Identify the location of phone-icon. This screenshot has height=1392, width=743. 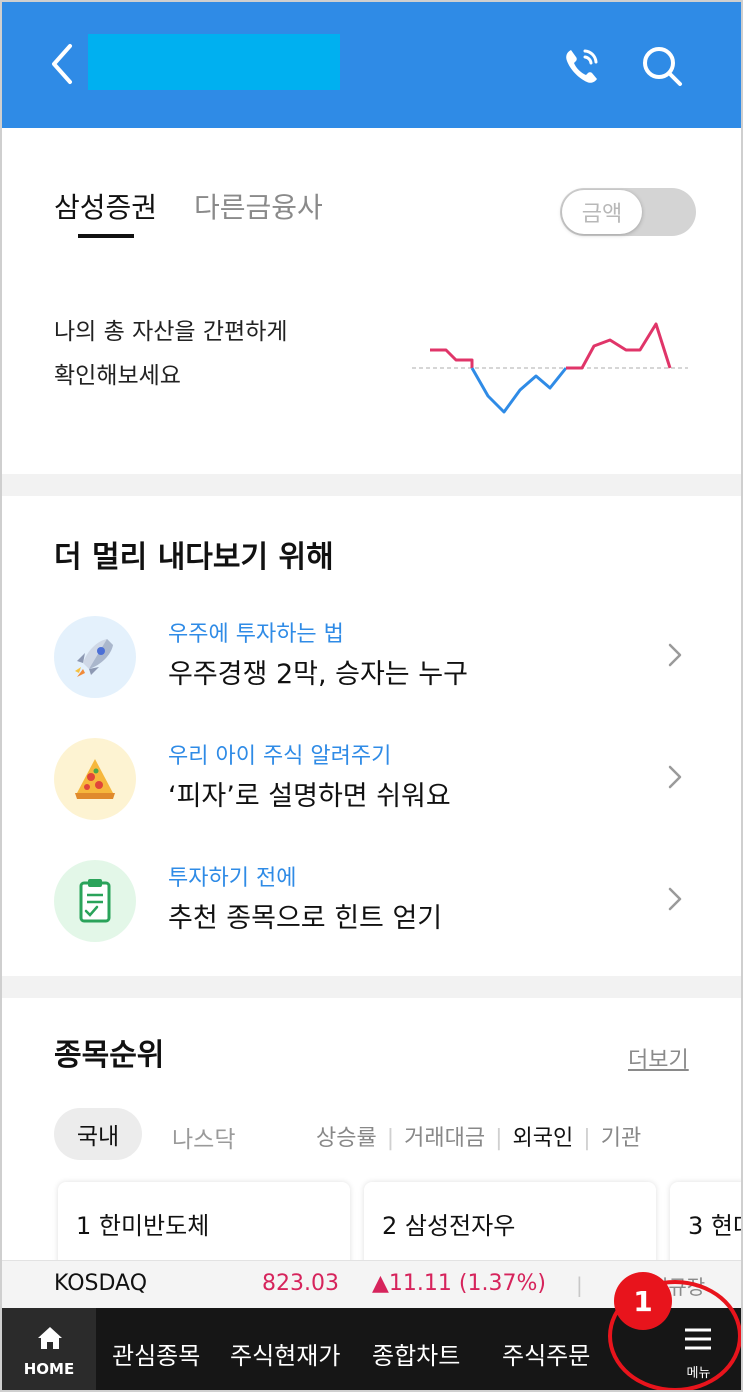
(582, 66).